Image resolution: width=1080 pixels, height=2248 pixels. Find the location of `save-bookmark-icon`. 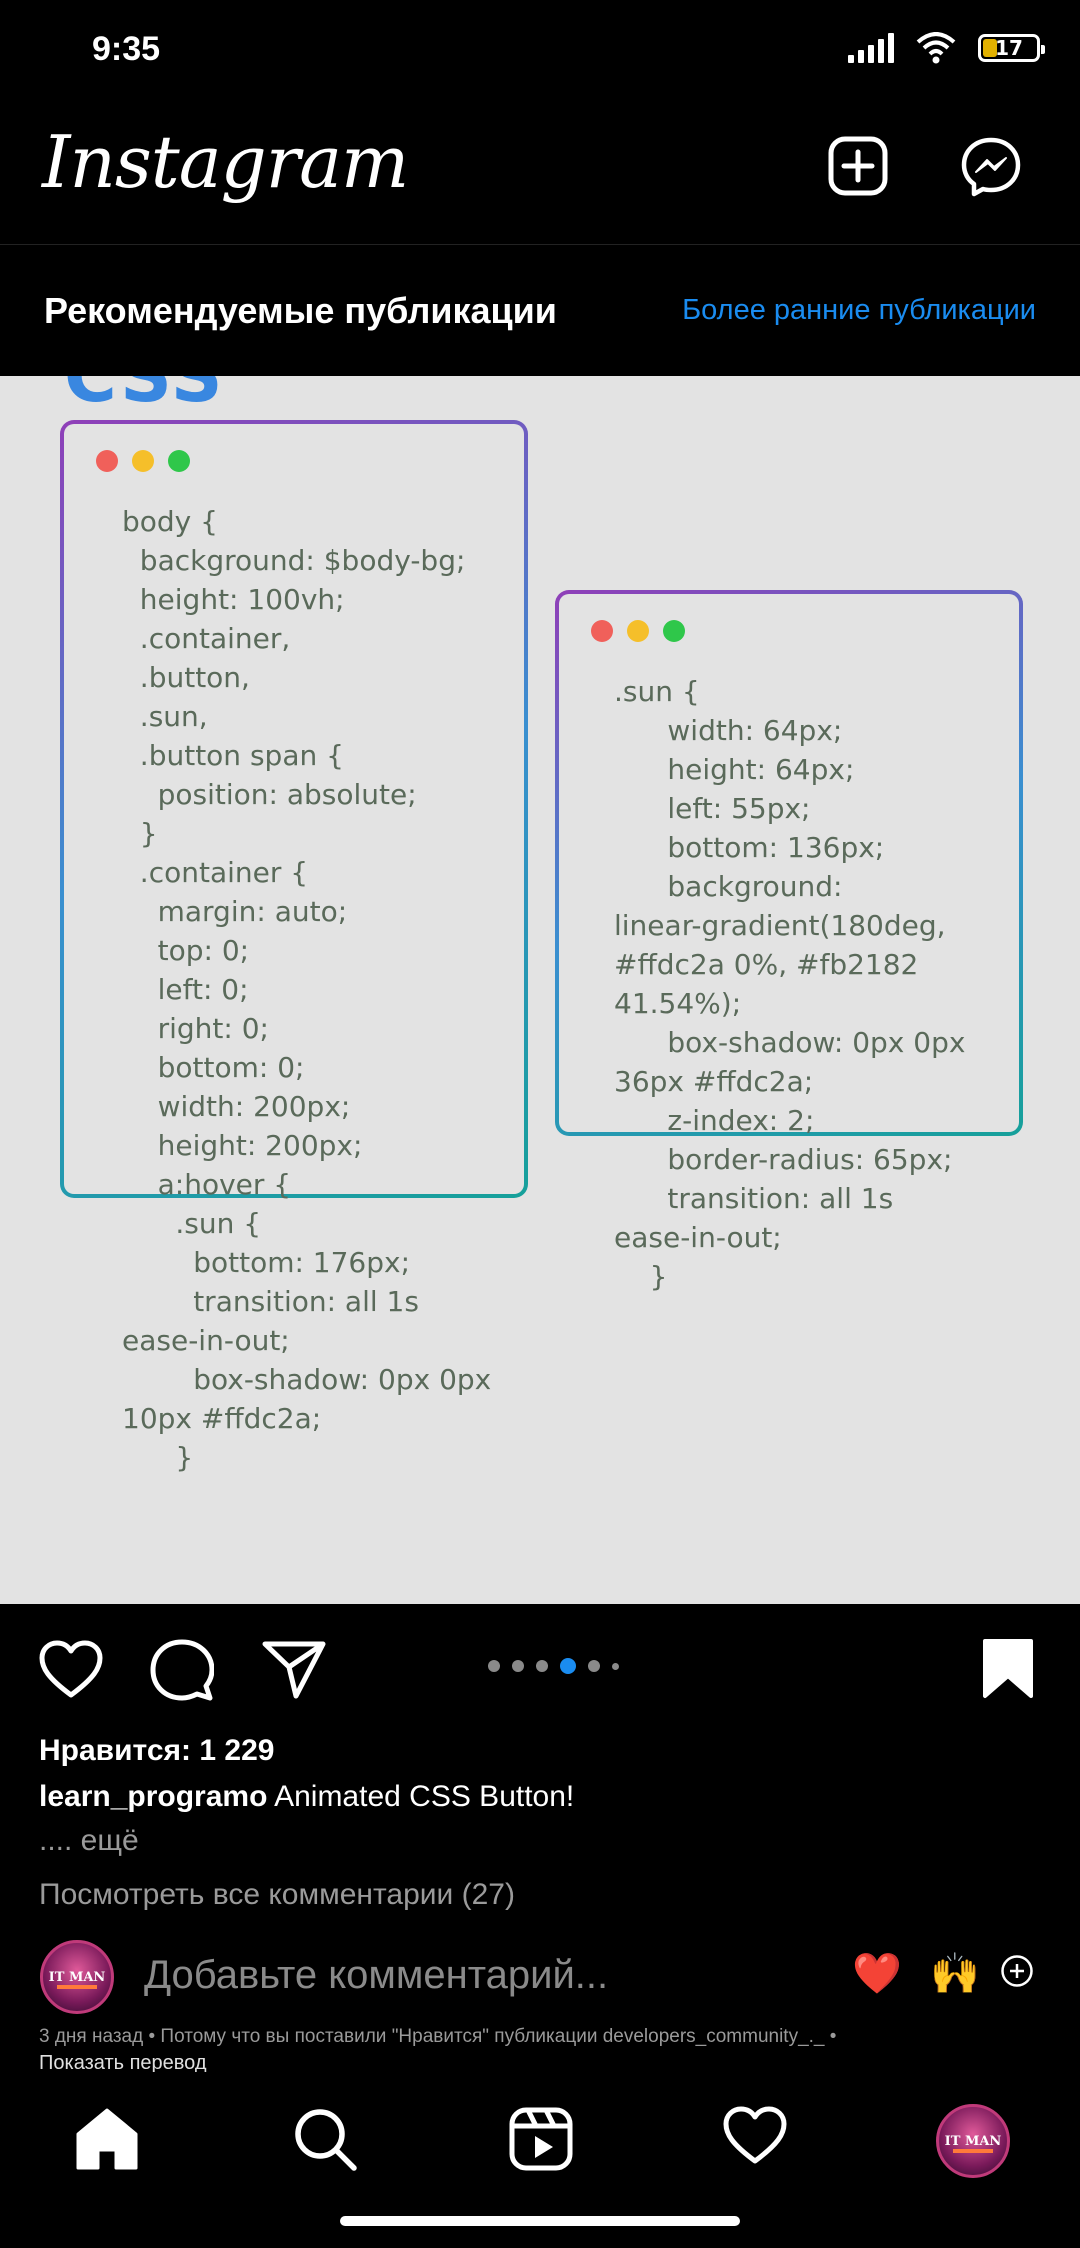

save-bookmark-icon is located at coordinates (1008, 1669).